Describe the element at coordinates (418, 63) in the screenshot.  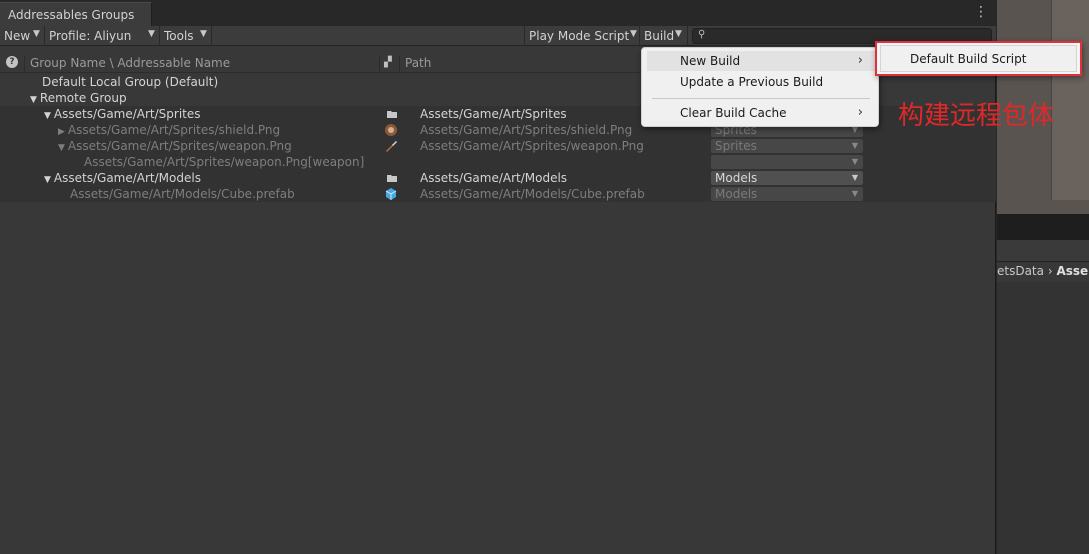
I see `column-path-header: Path` at that location.